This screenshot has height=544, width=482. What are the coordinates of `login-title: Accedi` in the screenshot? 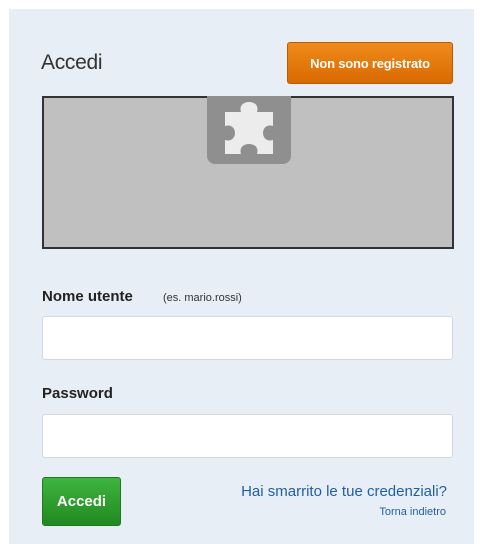 It's located at (72, 62).